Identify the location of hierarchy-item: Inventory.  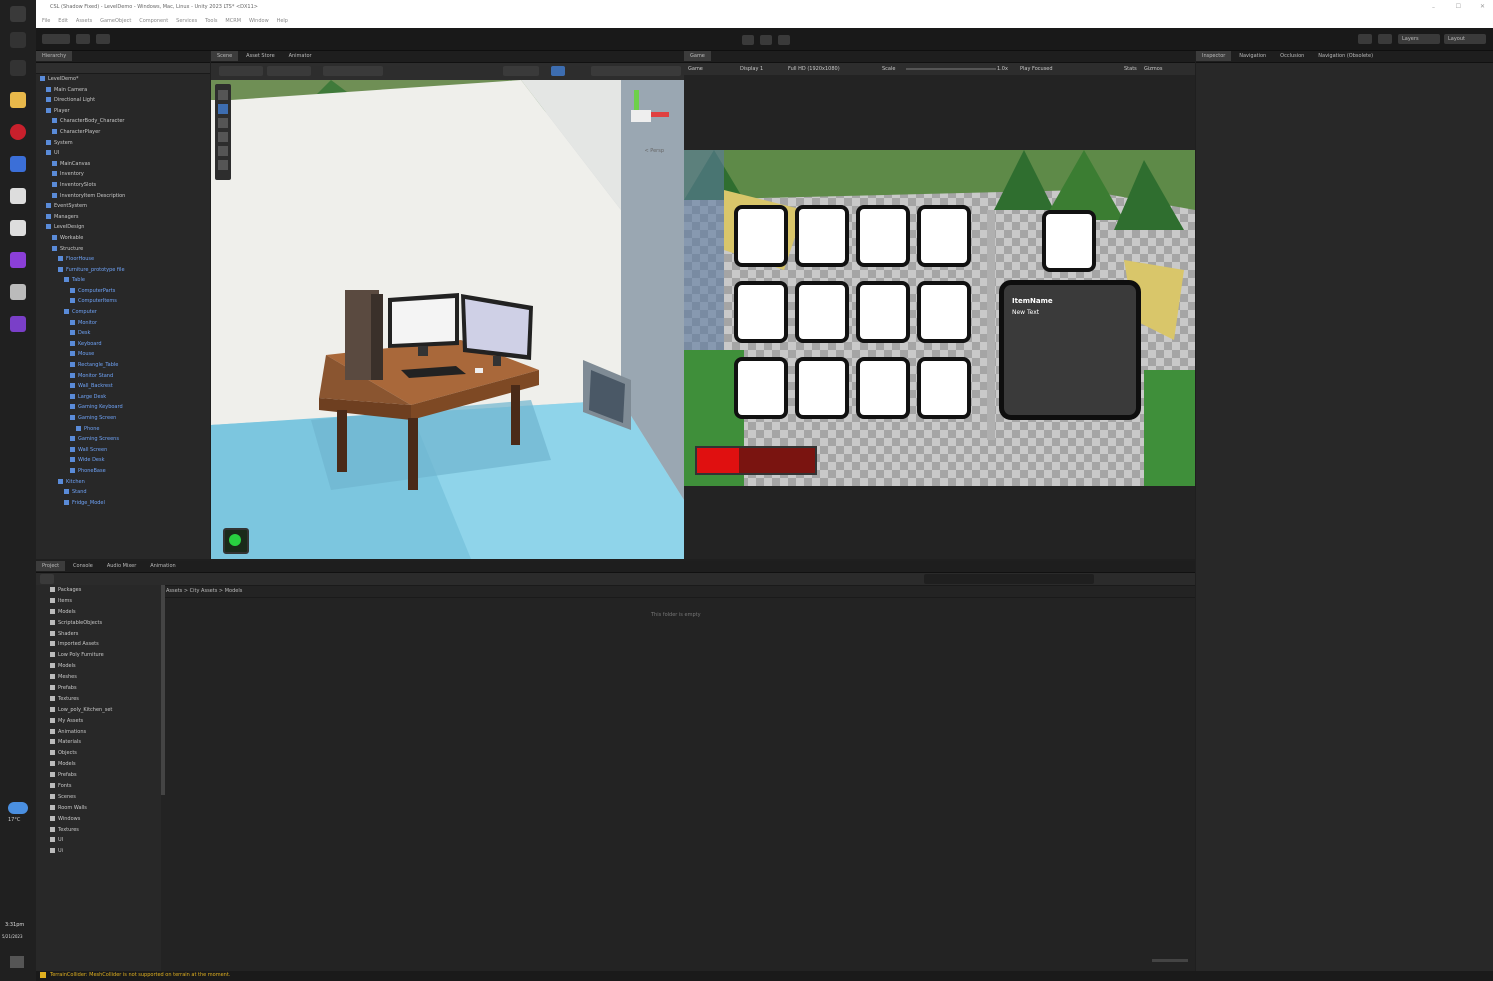
(125, 174).